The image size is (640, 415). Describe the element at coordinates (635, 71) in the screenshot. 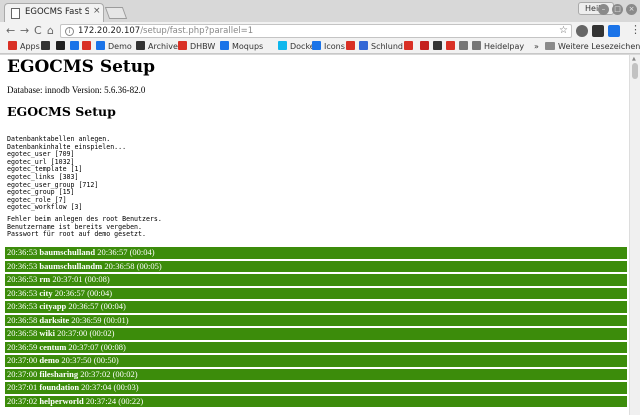

I see `scroll-thumb` at that location.